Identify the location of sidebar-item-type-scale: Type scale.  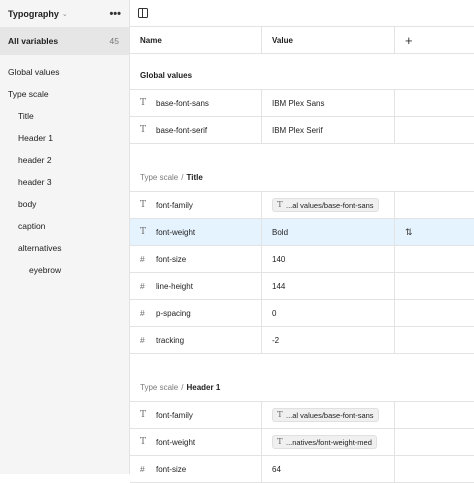
(64, 94).